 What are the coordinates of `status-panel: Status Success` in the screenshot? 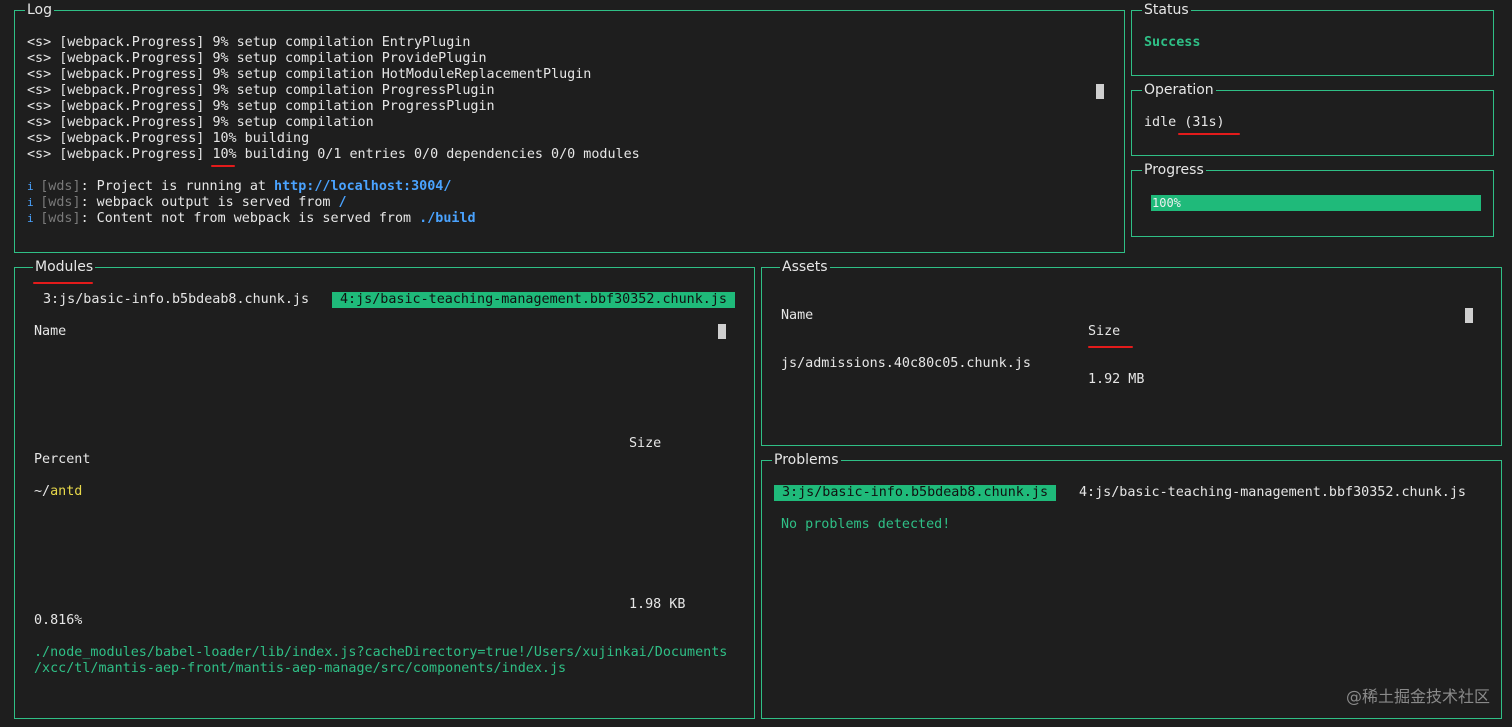 It's located at (1312, 38).